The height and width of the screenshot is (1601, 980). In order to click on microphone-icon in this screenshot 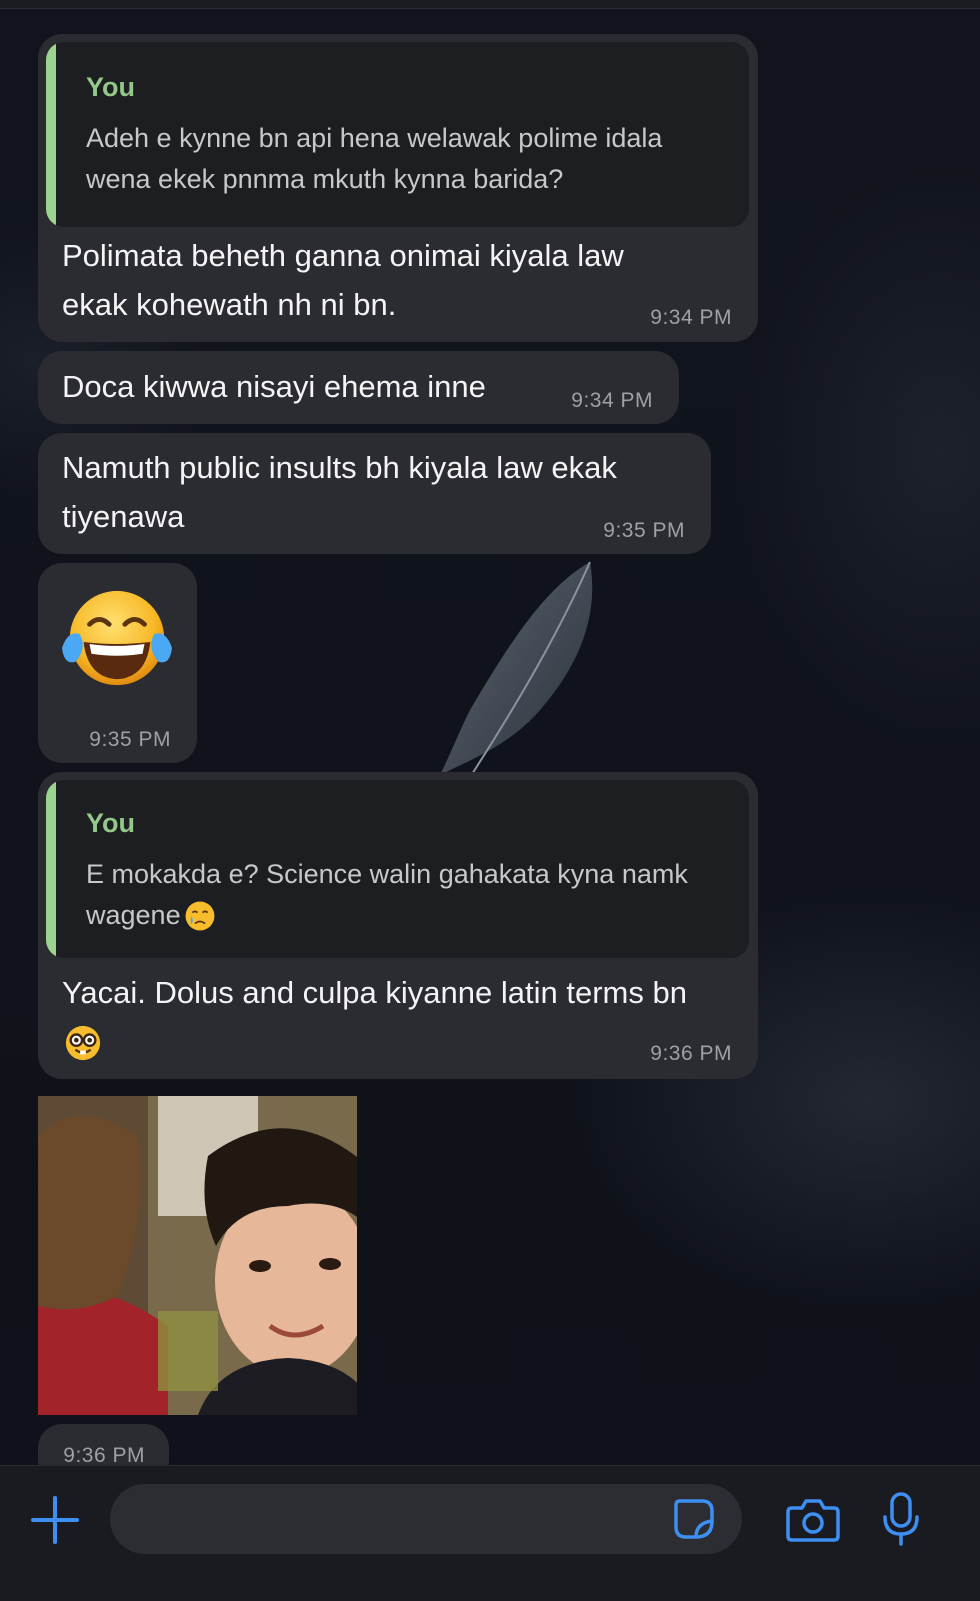, I will do `click(901, 1519)`.